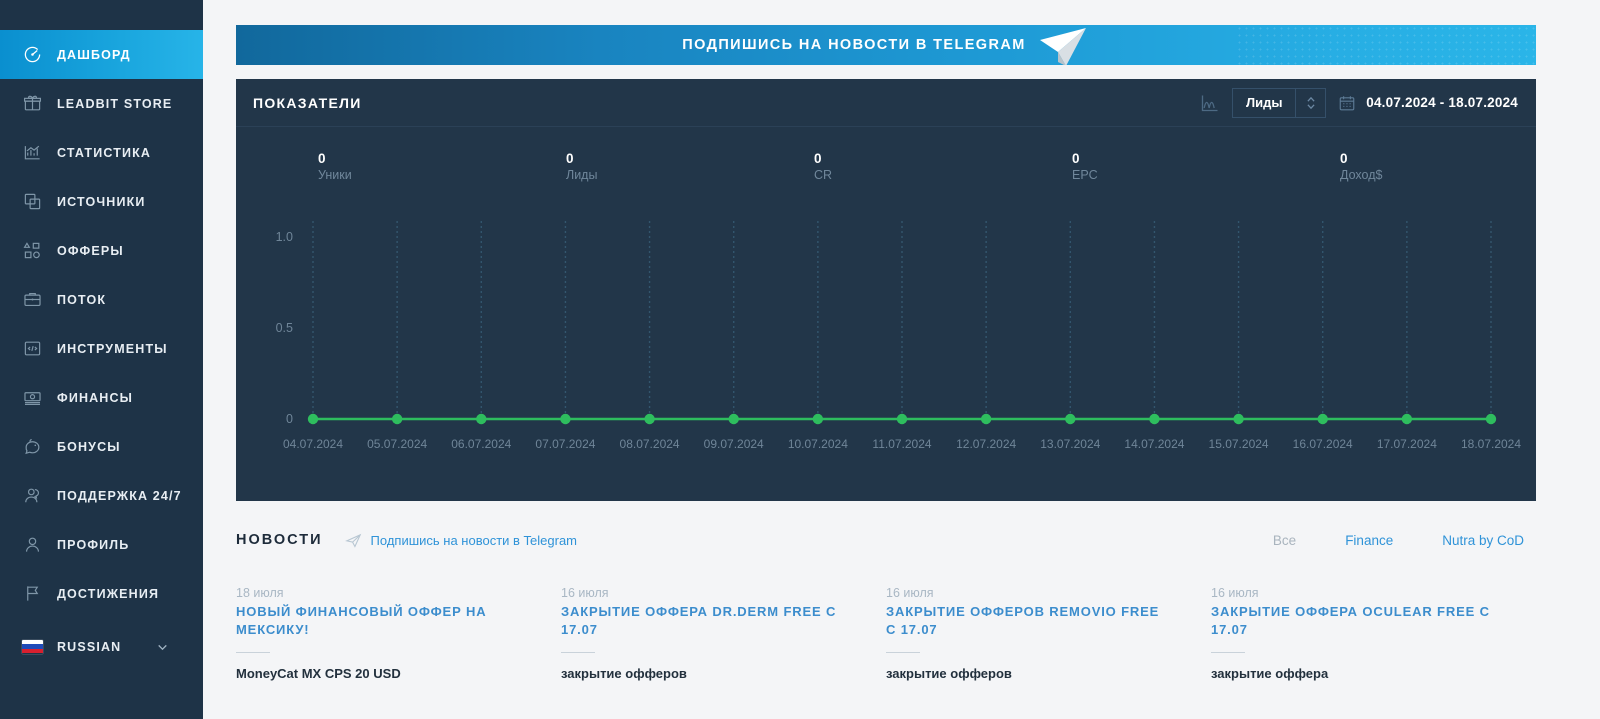  I want to click on sidebar-item-label: ПОТОК, so click(82, 299).